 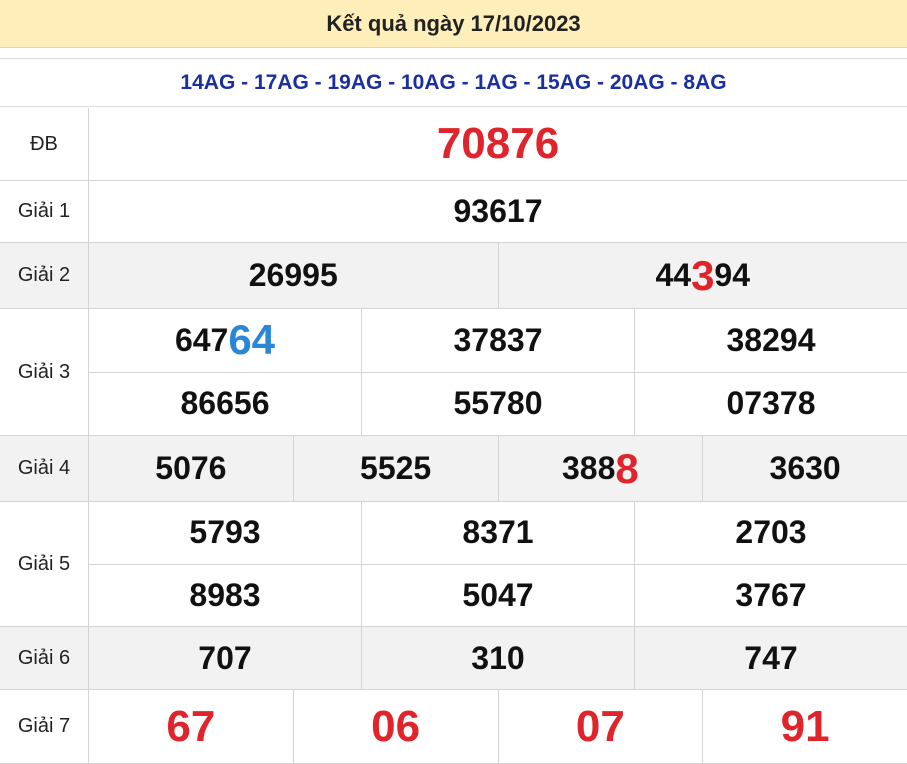 What do you see at coordinates (44, 658) in the screenshot?
I see `prize-label: Giải 6` at bounding box center [44, 658].